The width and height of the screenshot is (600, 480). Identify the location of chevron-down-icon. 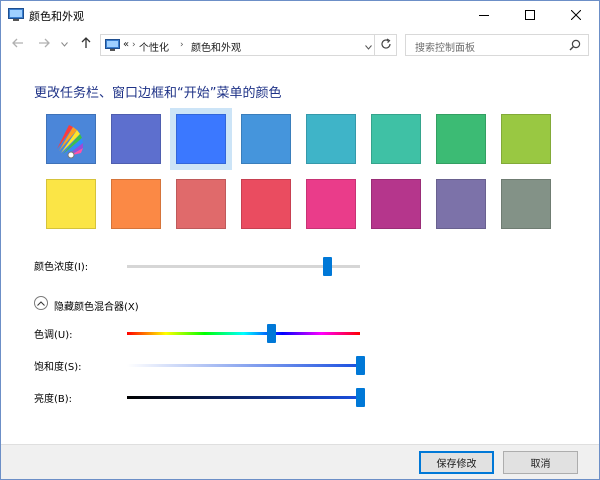
(64, 44).